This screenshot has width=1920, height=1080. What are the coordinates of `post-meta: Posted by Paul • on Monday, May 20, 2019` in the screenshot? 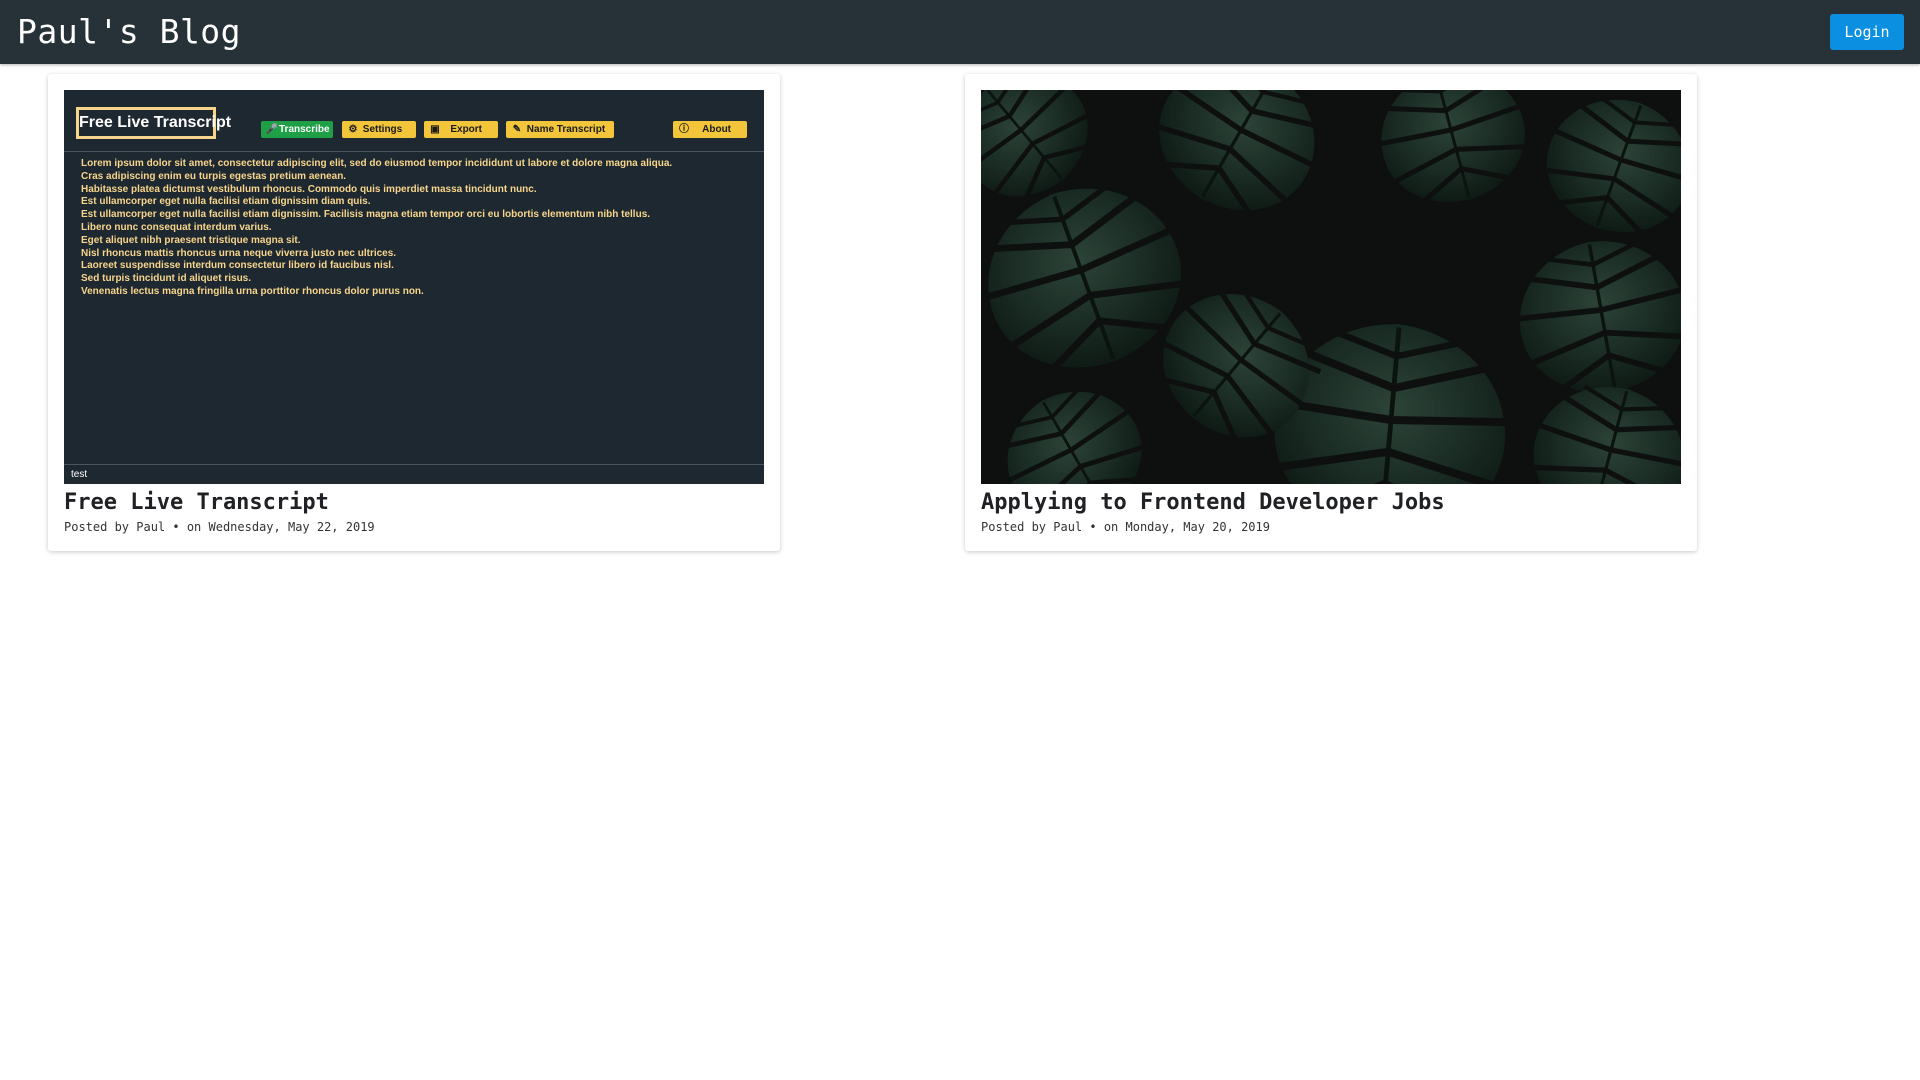 It's located at (1125, 527).